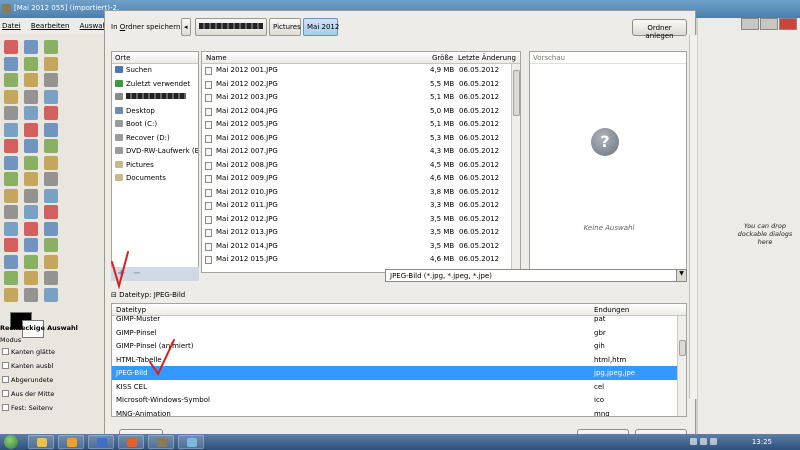 Image resolution: width=800 pixels, height=450 pixels. I want to click on col-modified: Letzte Änderung, so click(487, 58).